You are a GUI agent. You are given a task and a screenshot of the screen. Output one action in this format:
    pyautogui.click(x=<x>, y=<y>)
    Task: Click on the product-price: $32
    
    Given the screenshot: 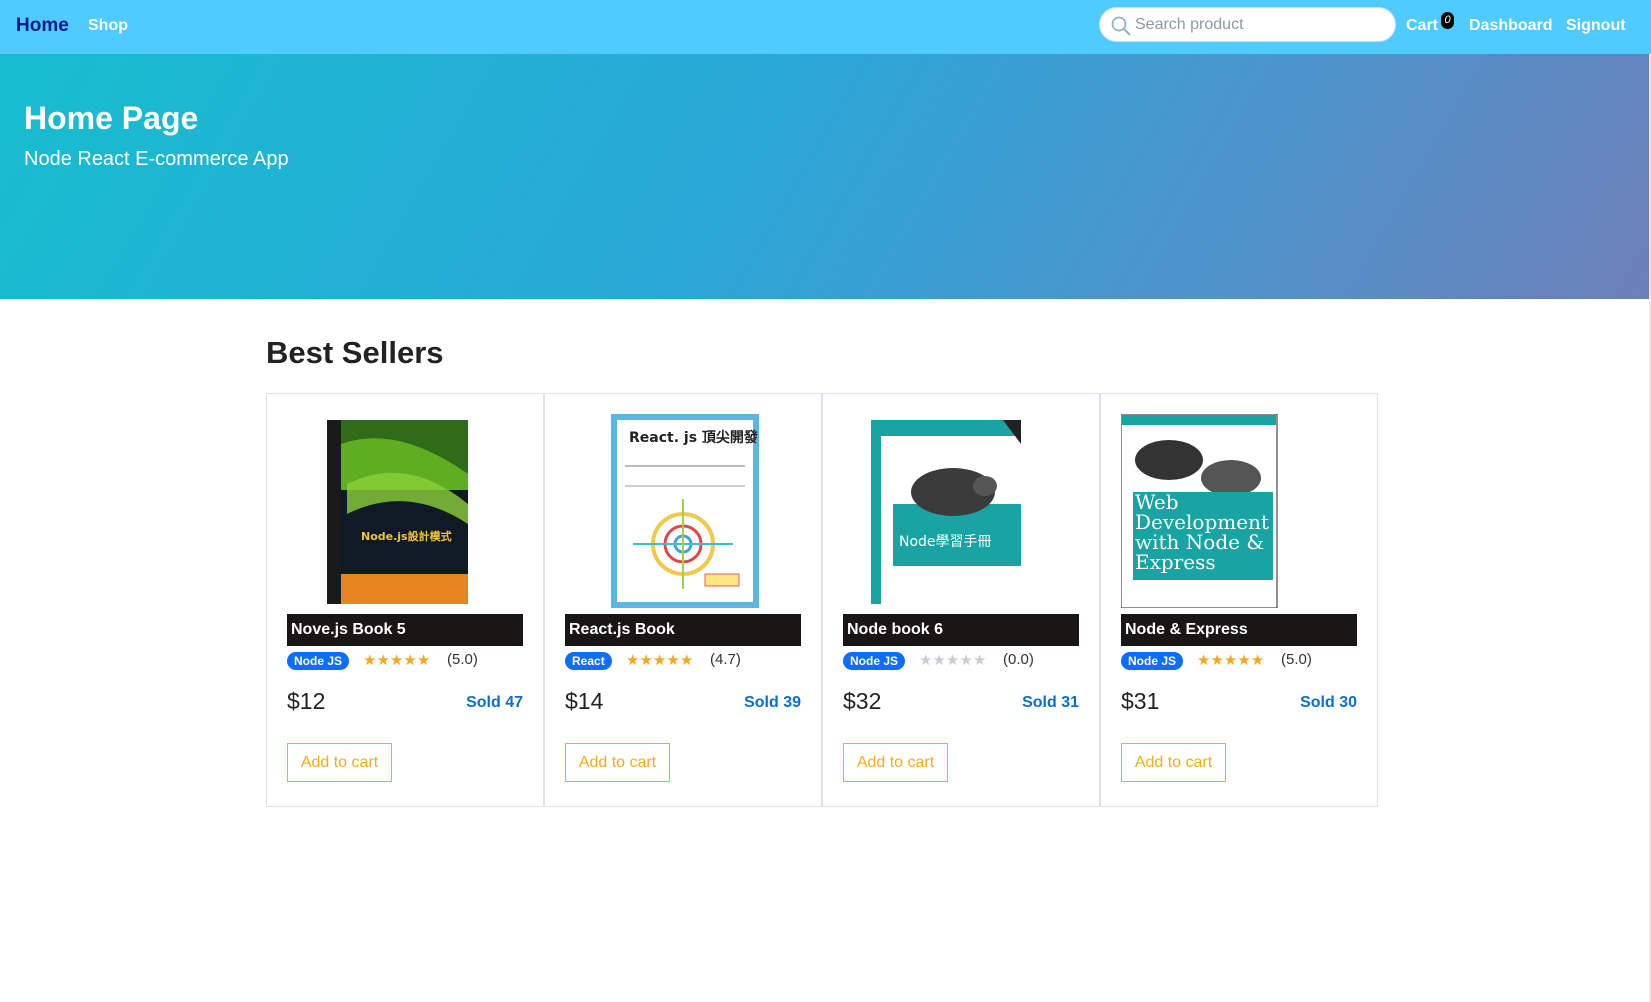 What is the action you would take?
    pyautogui.click(x=862, y=701)
    